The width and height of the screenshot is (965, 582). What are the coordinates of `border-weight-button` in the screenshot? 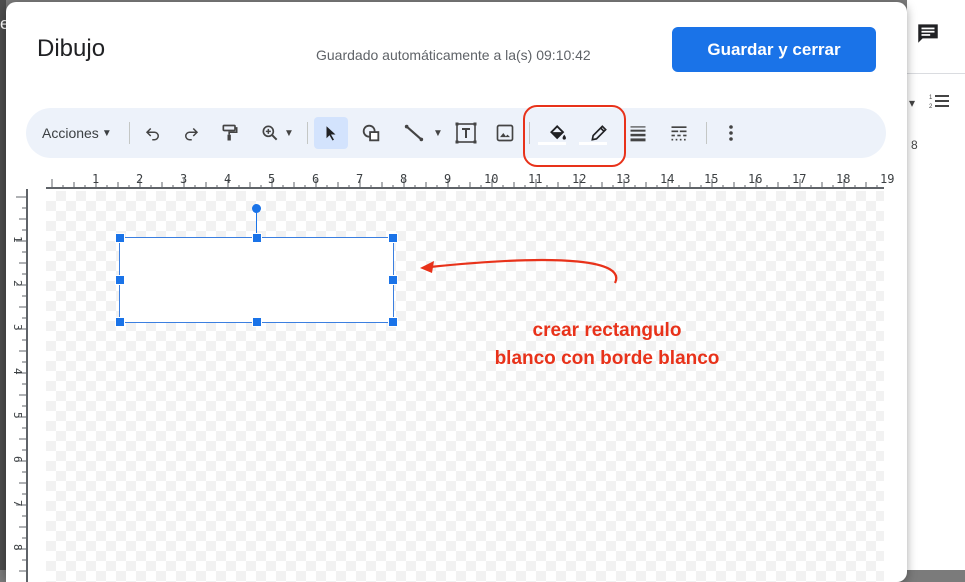 It's located at (638, 133).